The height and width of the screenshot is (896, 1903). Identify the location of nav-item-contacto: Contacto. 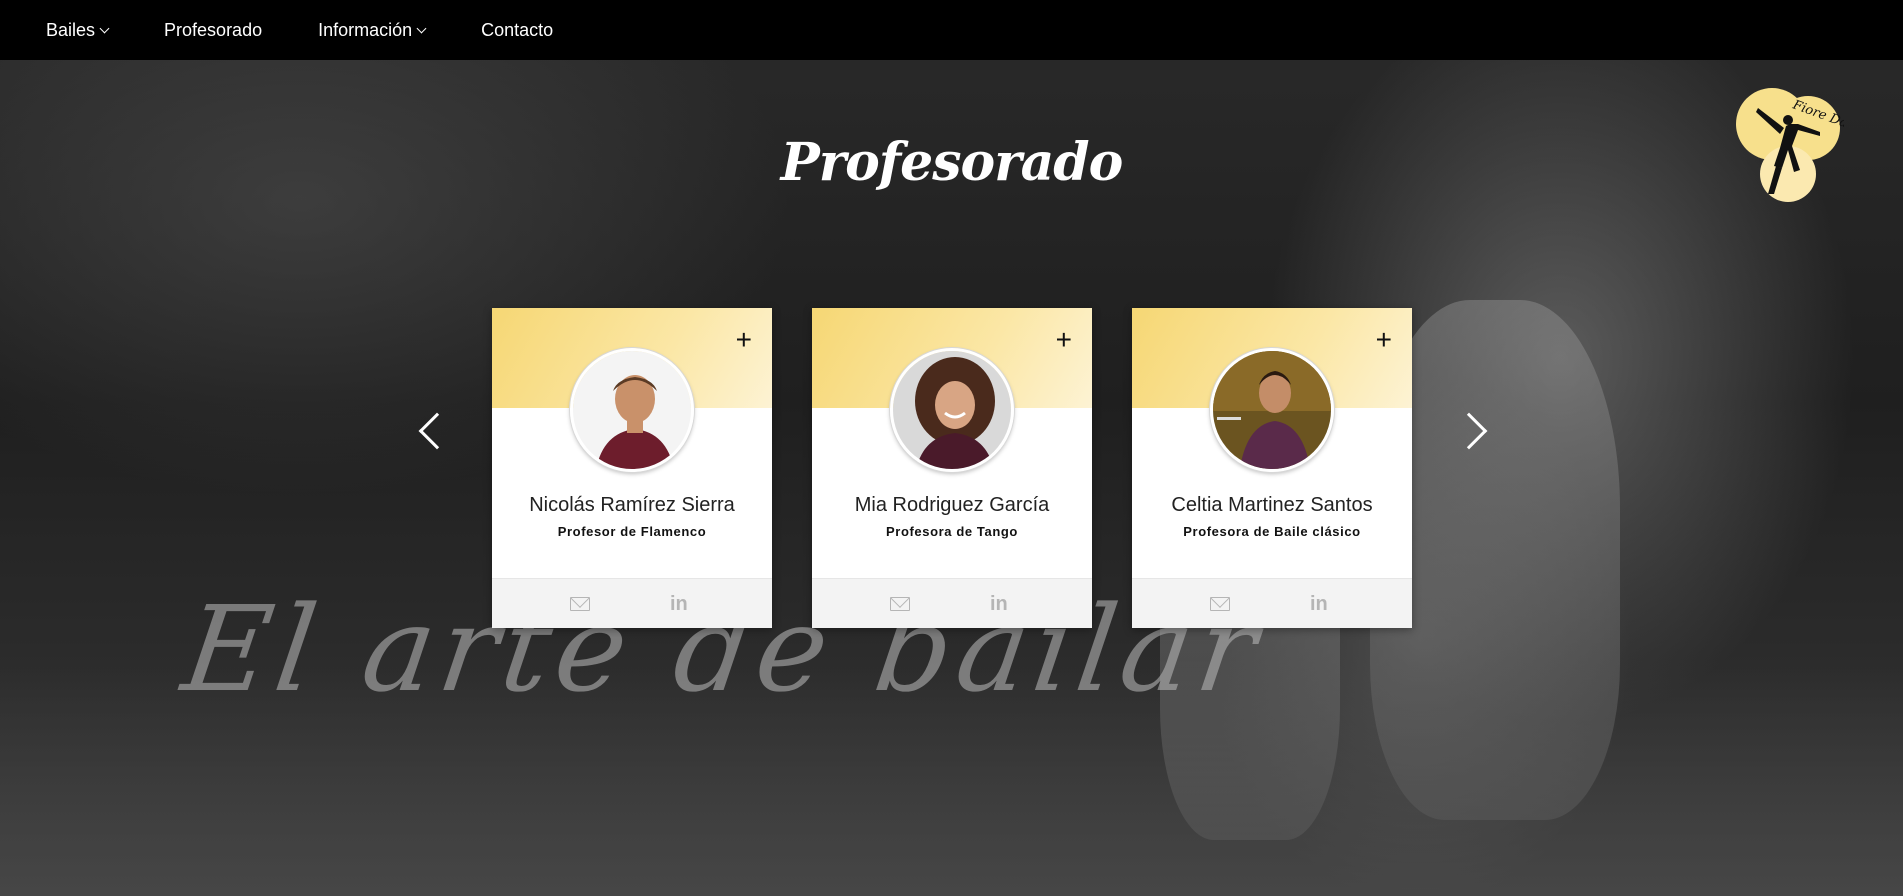
(517, 30).